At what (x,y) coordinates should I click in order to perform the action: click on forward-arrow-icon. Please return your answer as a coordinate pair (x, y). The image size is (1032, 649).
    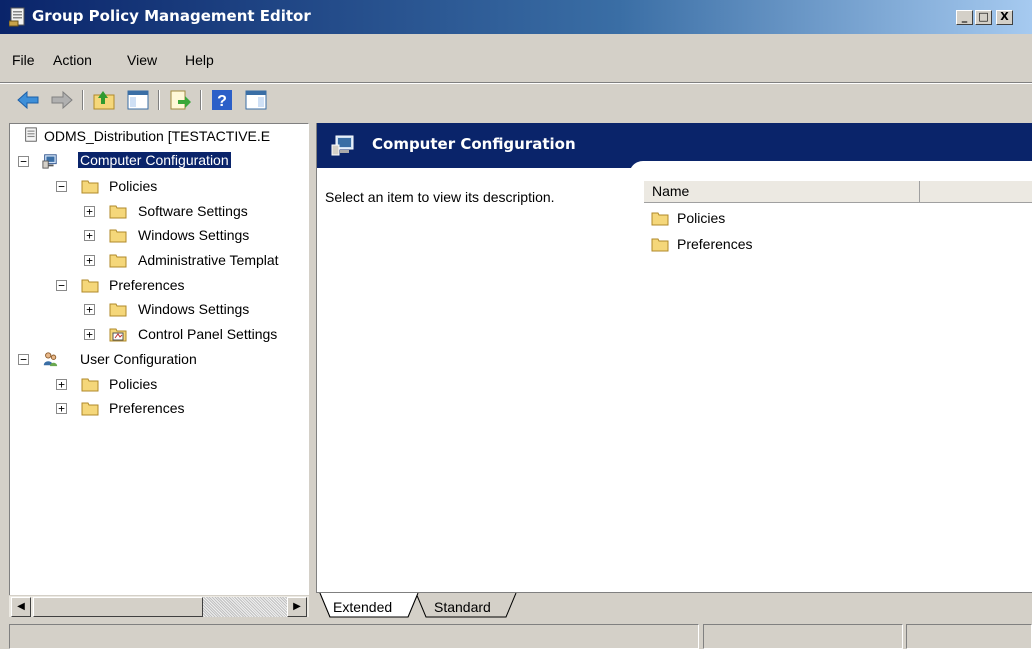
    Looking at the image, I should click on (62, 100).